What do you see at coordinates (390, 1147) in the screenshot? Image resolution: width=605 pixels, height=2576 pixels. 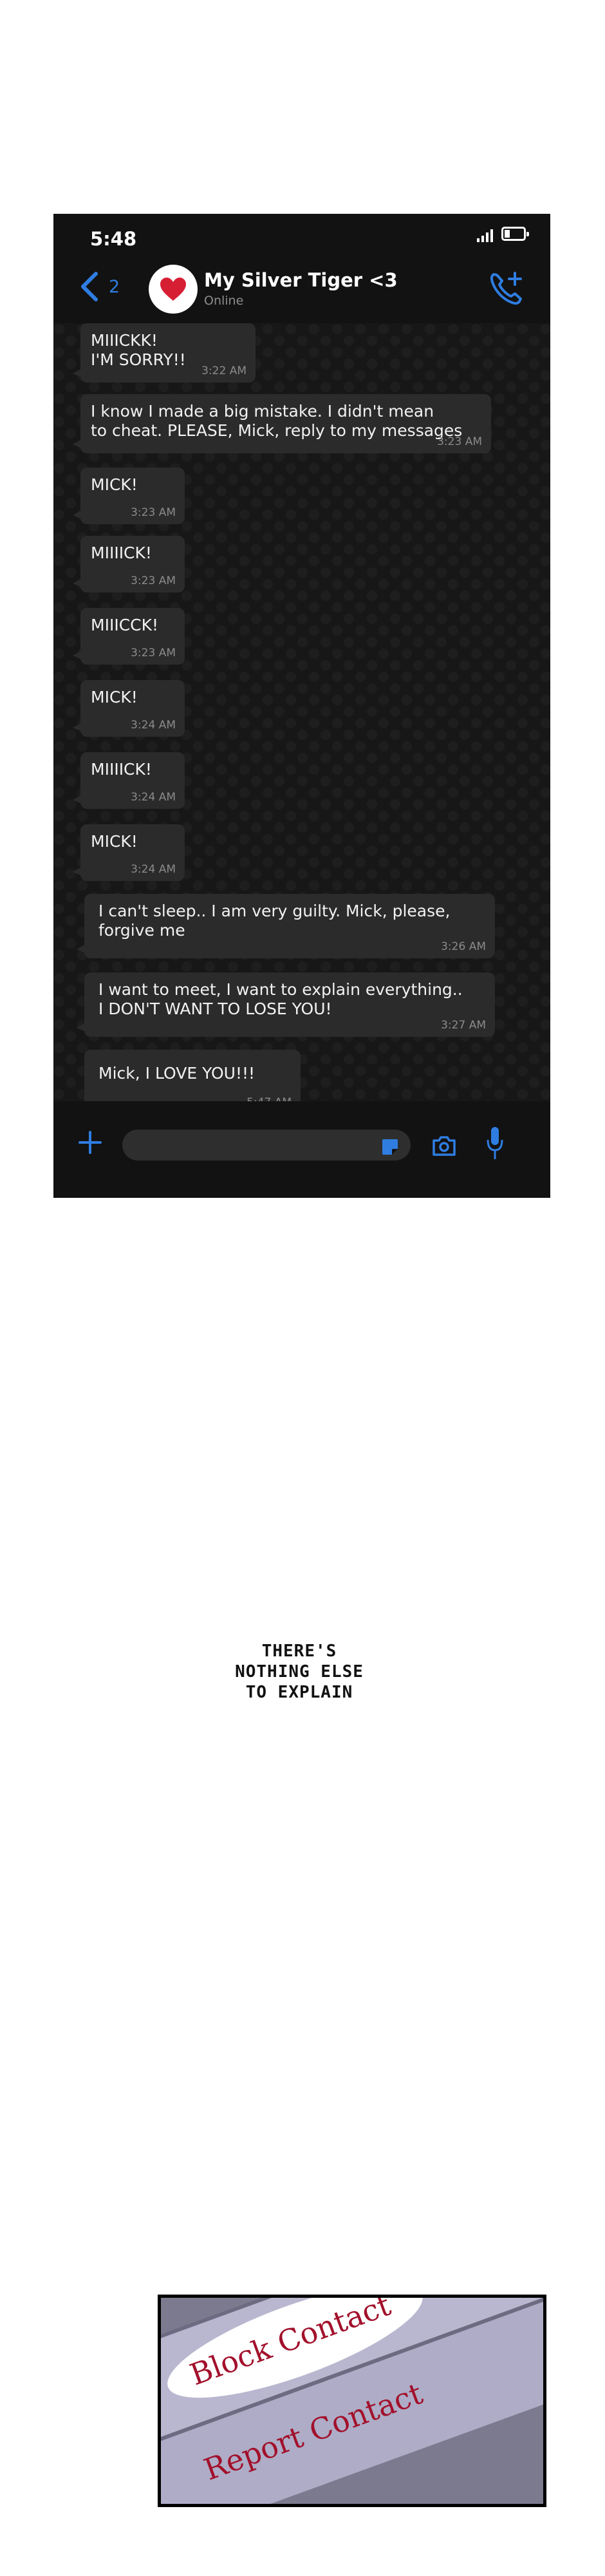 I see `sticker-icon` at bounding box center [390, 1147].